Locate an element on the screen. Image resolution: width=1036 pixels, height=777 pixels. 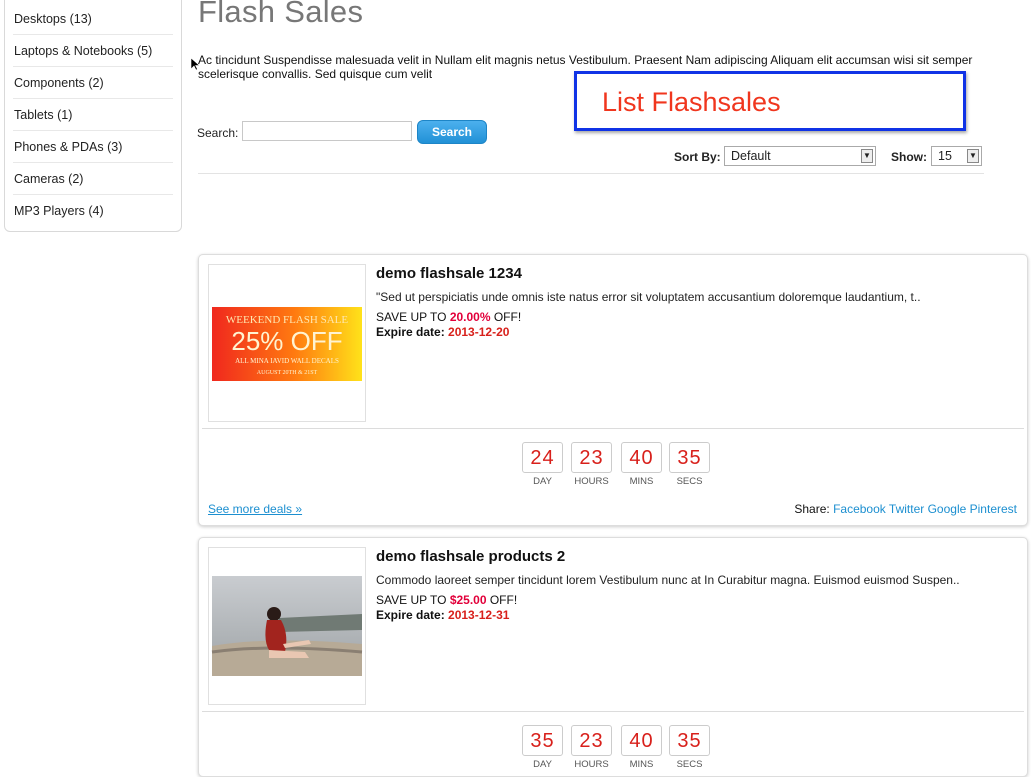
banner-line-4: AUGUST 20TH & 21ST is located at coordinates (287, 373).